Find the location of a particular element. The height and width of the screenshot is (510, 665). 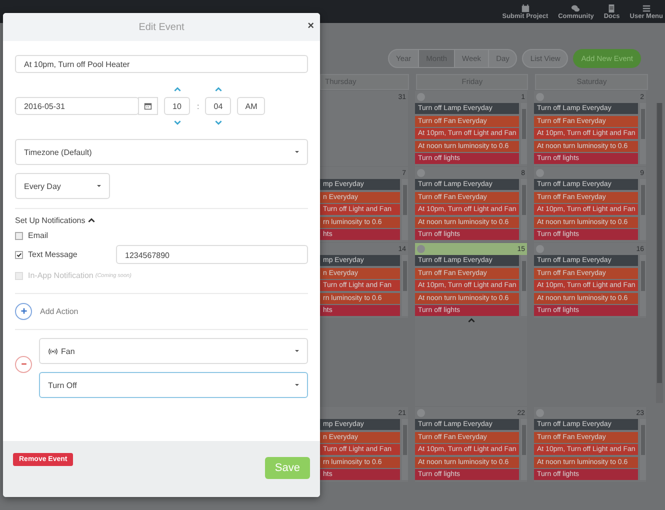

add-action-label: Add Action is located at coordinates (59, 311).